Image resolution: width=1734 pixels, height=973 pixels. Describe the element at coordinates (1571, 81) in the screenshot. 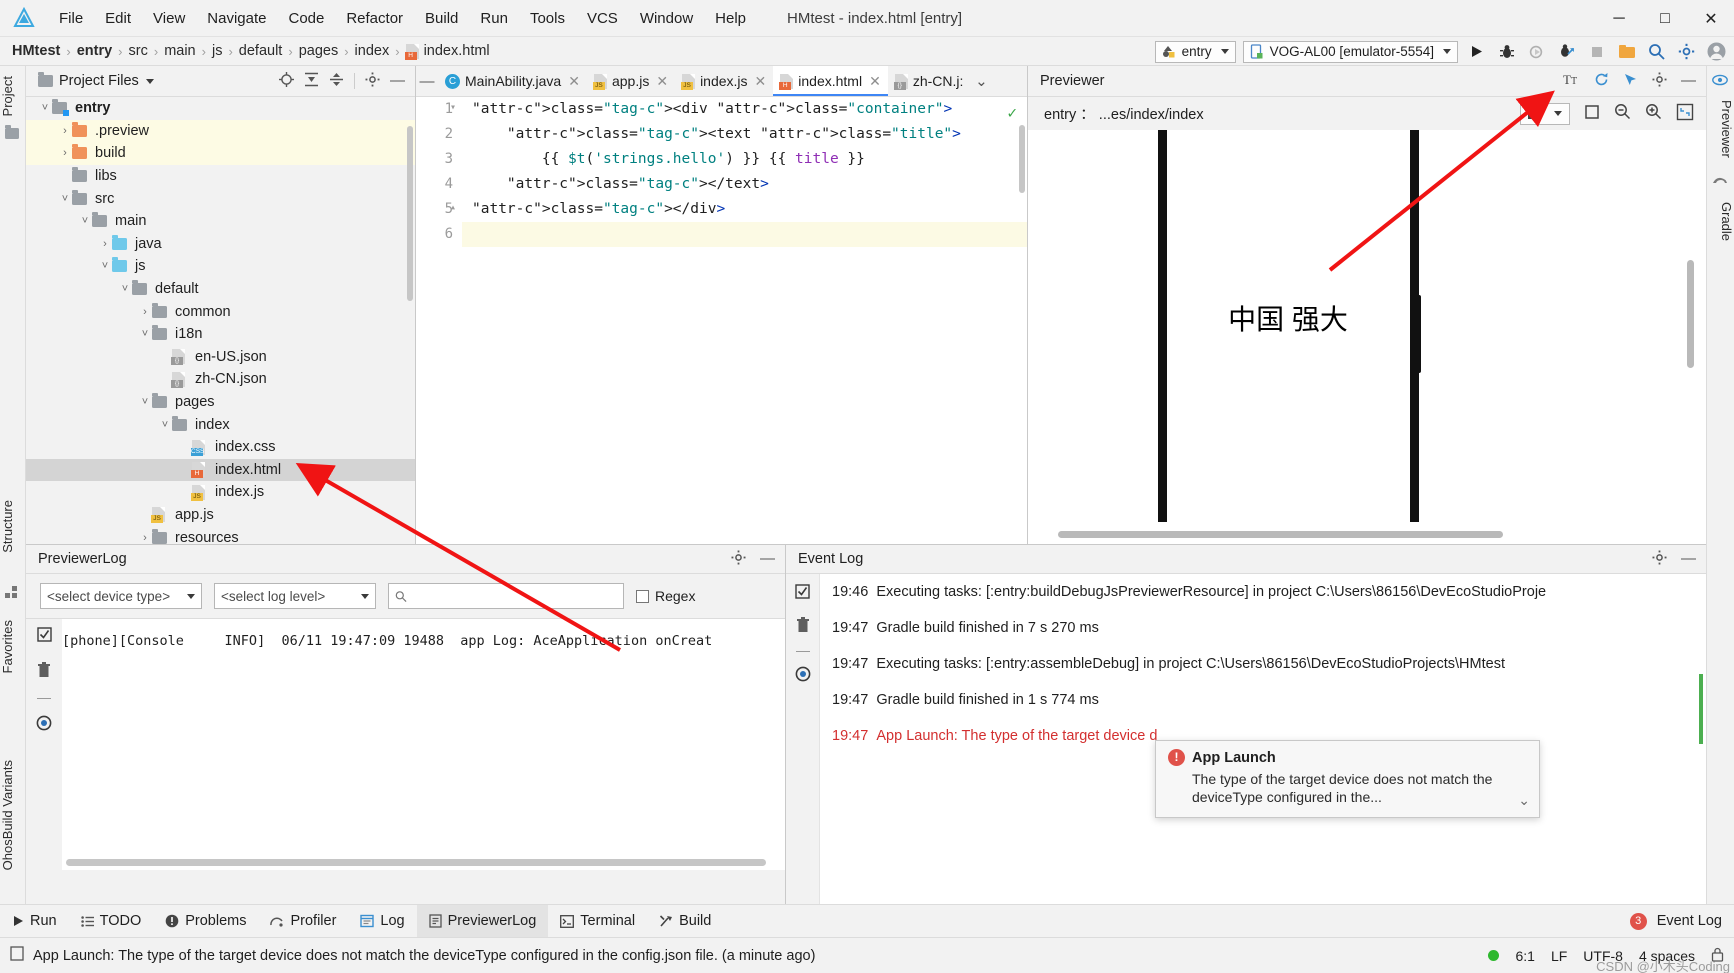

I see `font-size-icon: TT` at that location.